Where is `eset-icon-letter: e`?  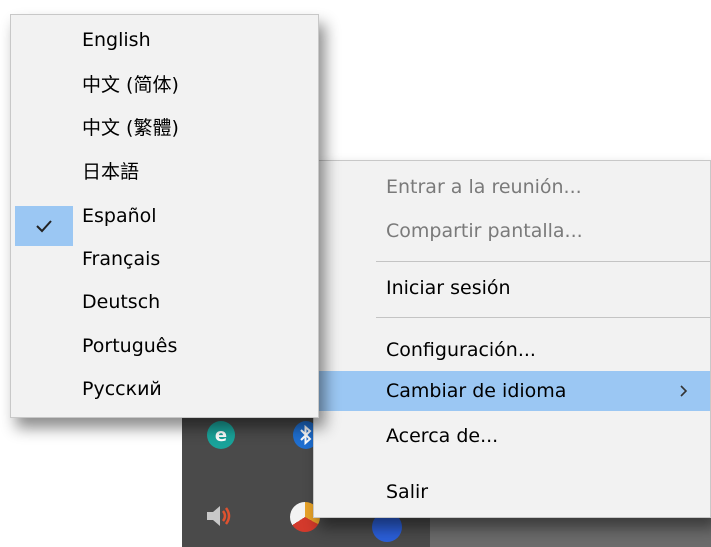
eset-icon-letter: e is located at coordinates (221, 435).